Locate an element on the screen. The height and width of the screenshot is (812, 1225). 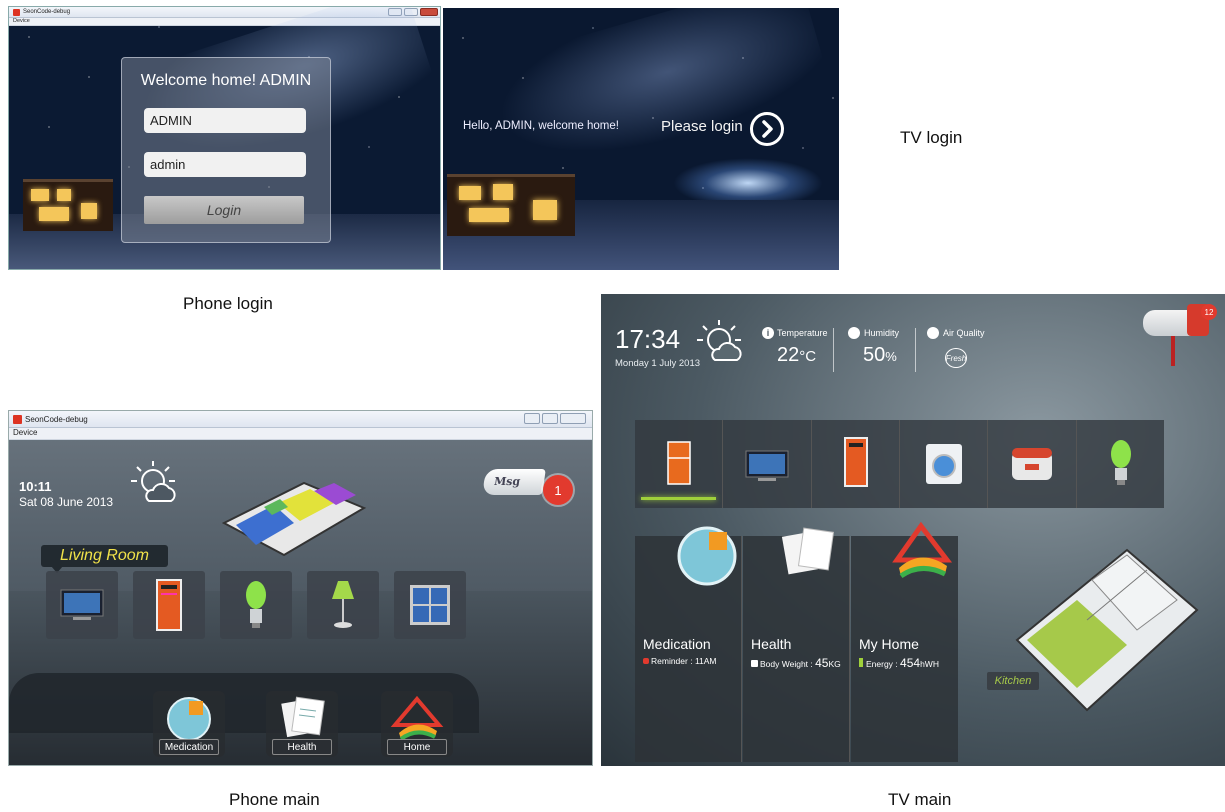
card-detail: Reminder : 11AM is located at coordinates (680, 661).